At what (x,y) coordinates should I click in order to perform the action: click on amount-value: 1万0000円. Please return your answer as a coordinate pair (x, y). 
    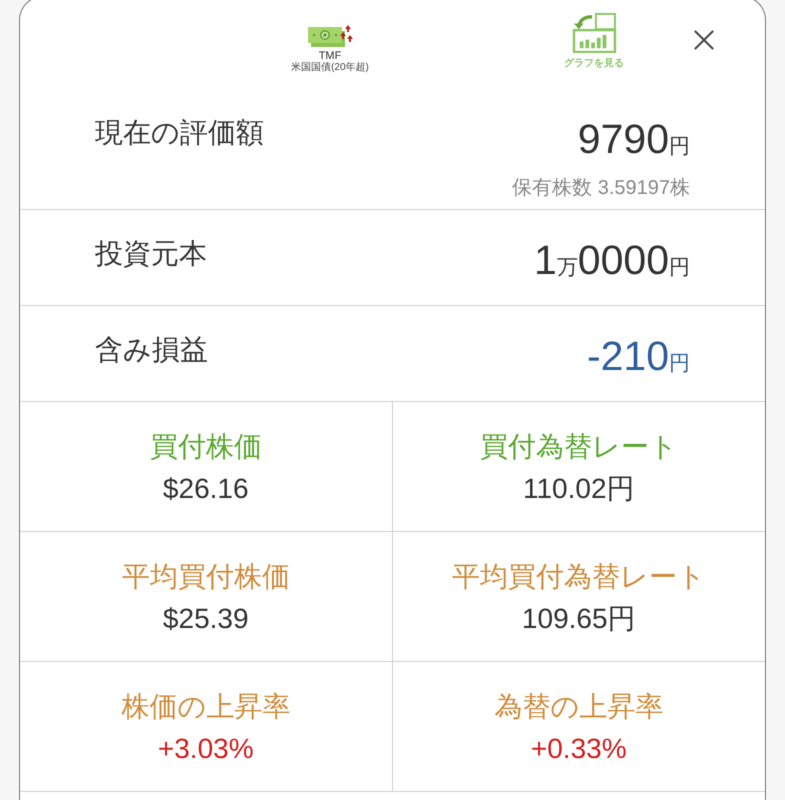
    Looking at the image, I should click on (612, 260).